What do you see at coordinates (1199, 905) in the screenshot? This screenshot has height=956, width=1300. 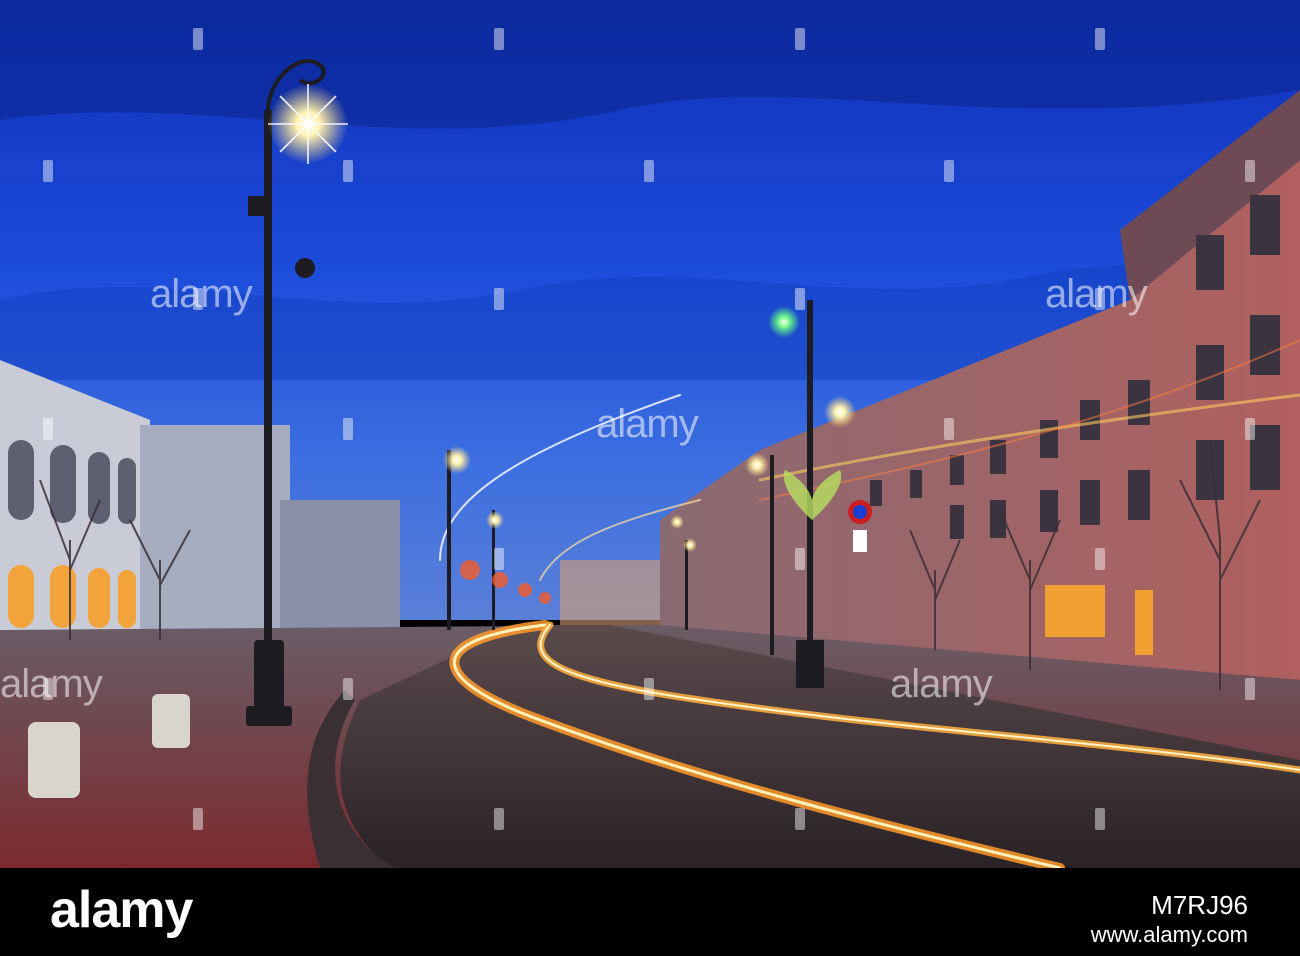 I see `image-id: M7RJ96` at bounding box center [1199, 905].